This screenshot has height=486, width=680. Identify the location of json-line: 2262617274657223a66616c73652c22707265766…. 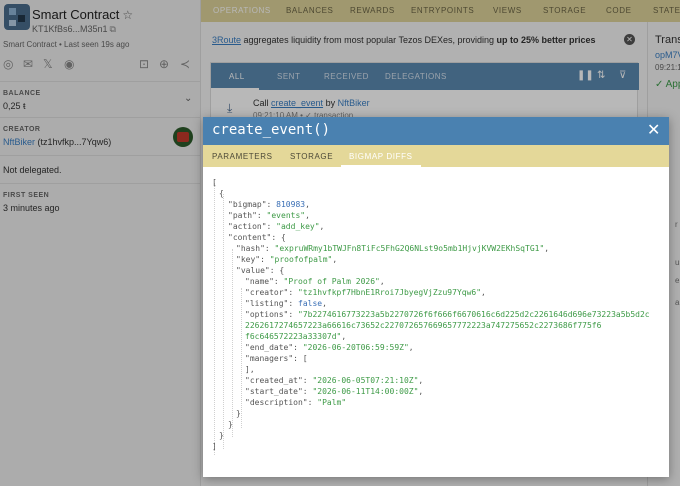
(423, 325).